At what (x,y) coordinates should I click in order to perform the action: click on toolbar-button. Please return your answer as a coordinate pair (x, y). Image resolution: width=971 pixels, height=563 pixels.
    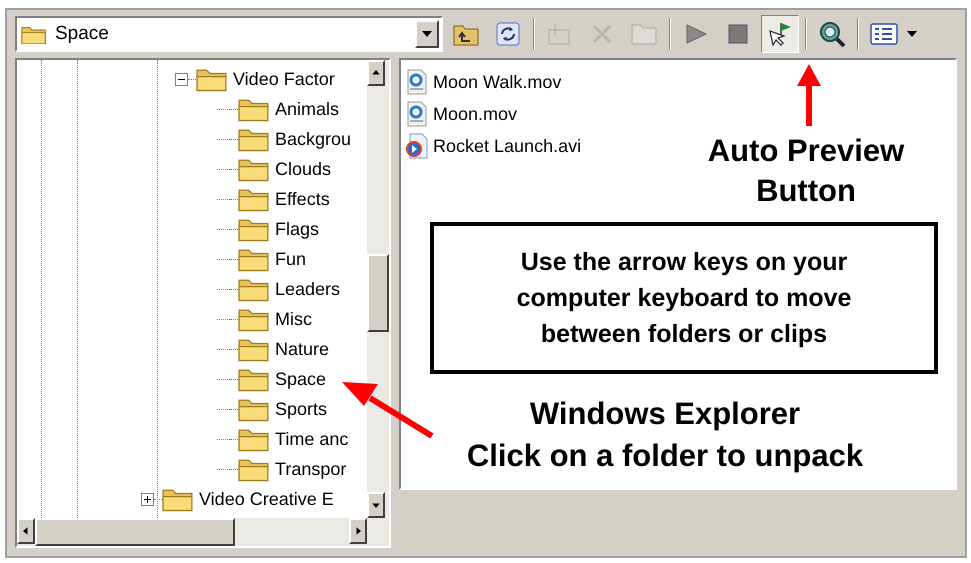
    Looking at the image, I should click on (780, 34).